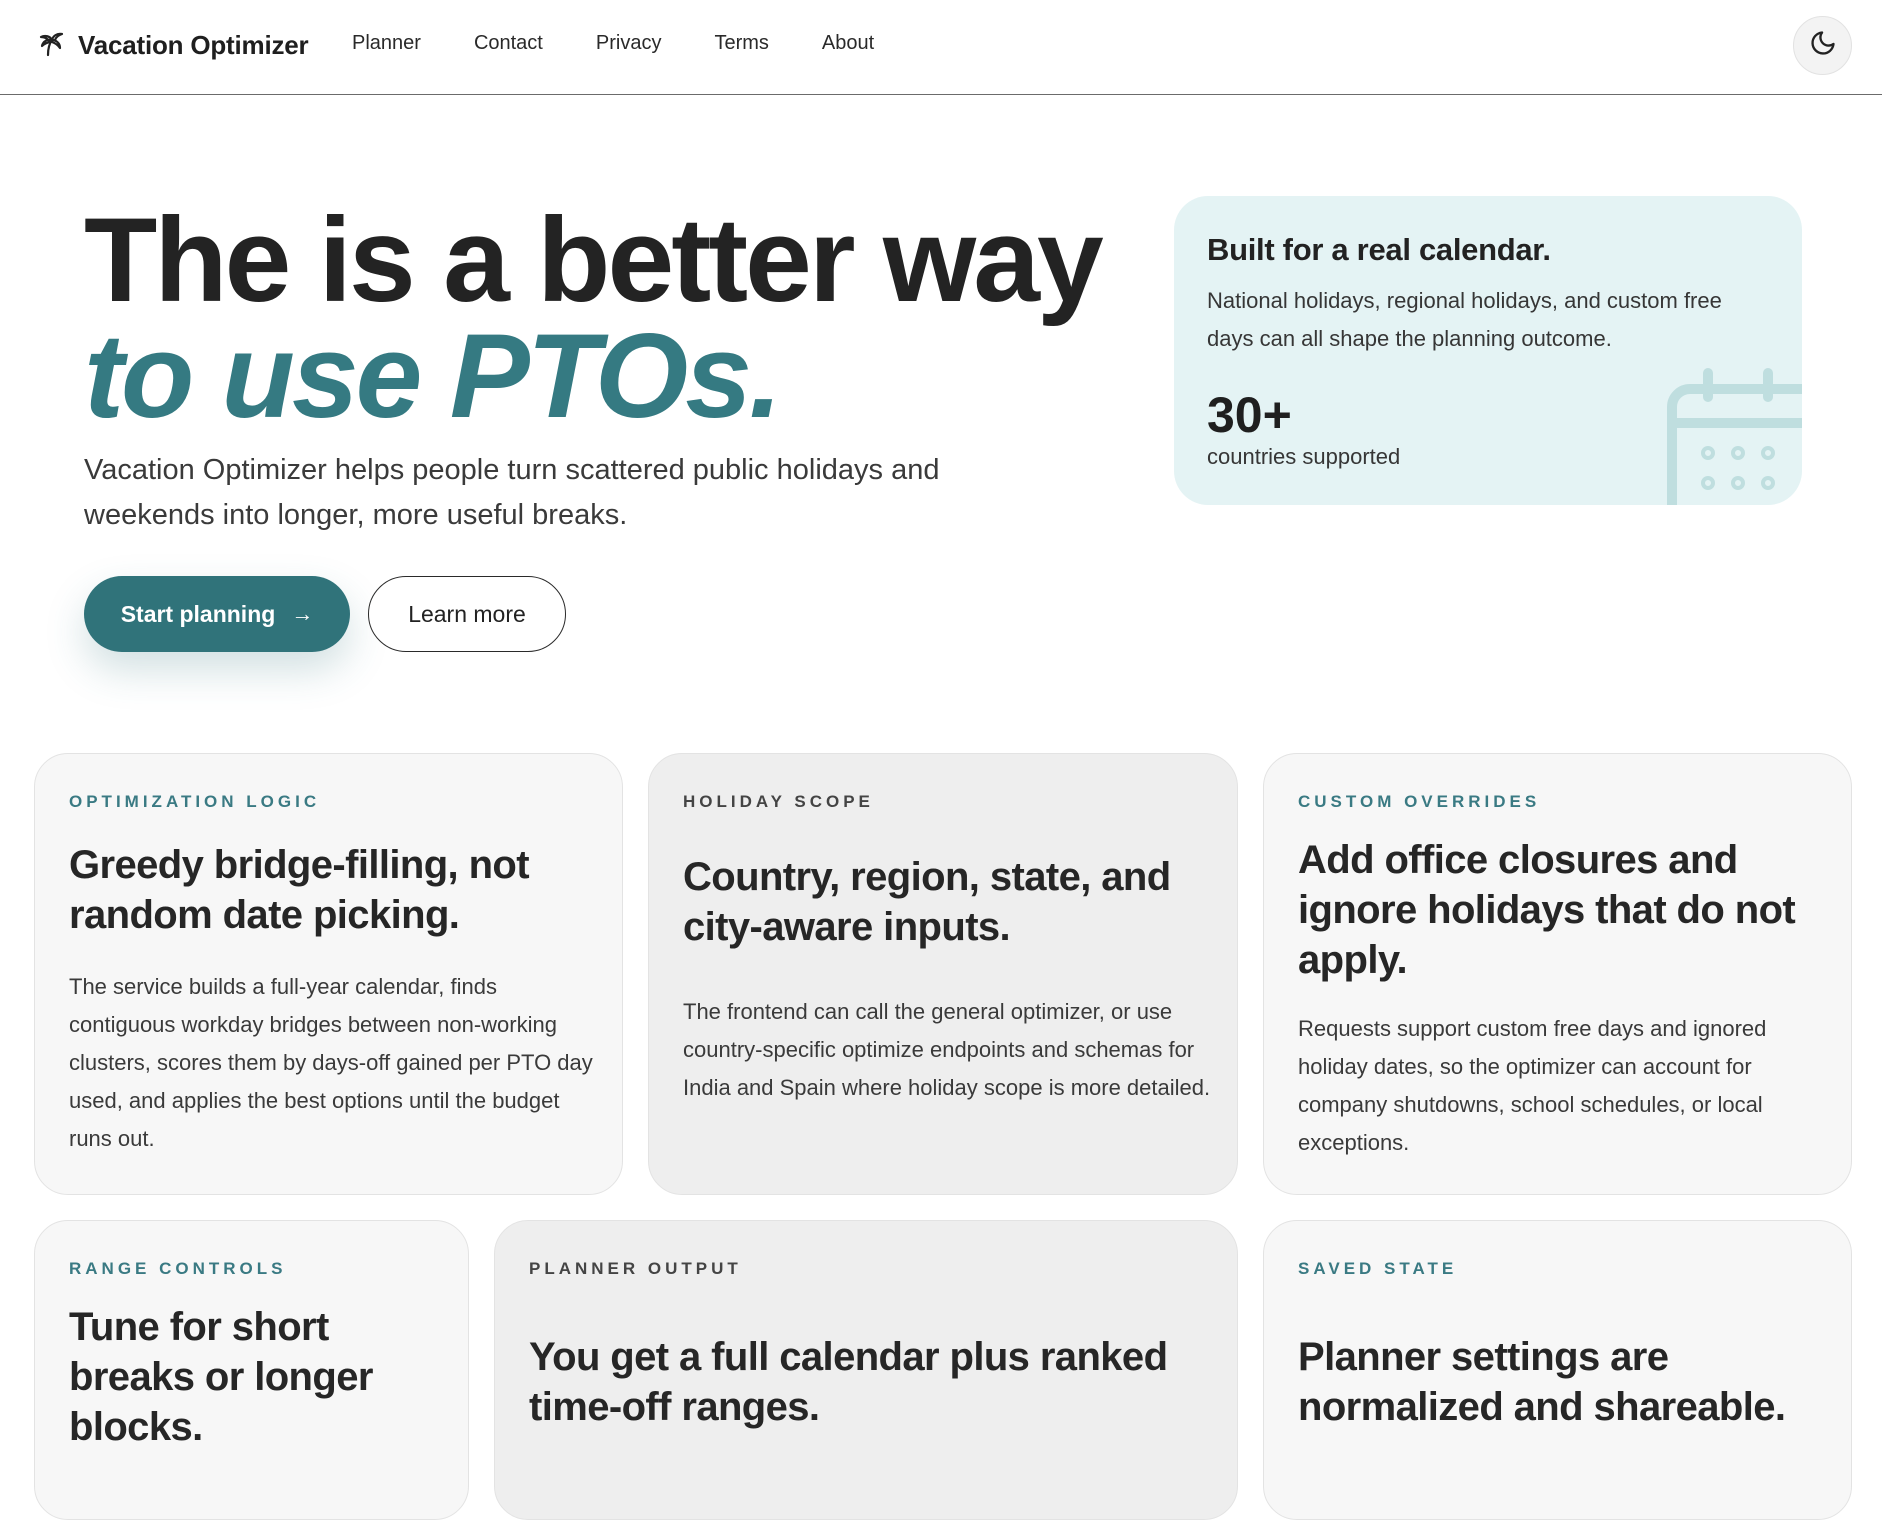  Describe the element at coordinates (594, 260) in the screenshot. I see `hero-heading-line1: The is a better way` at that location.